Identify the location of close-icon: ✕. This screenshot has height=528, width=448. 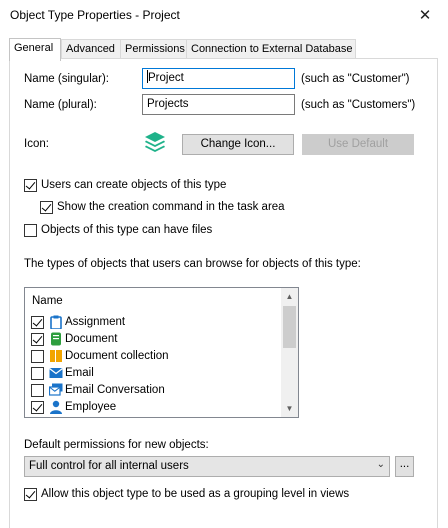
(425, 15).